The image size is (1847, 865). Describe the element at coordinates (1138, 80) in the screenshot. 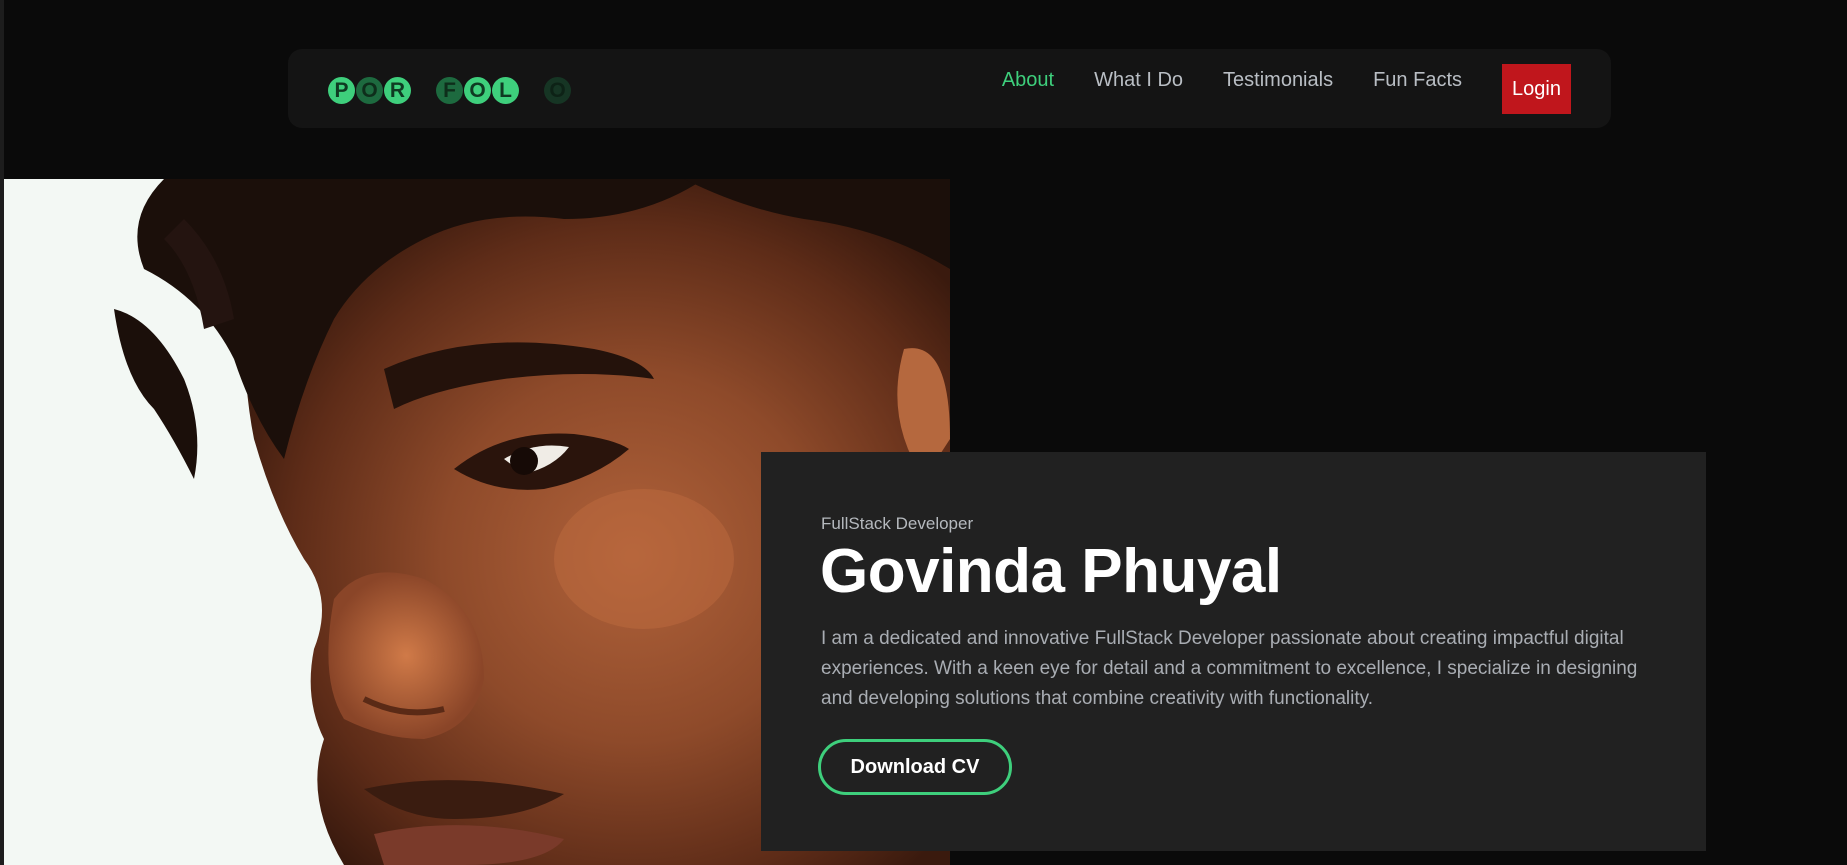

I see `nav-link-what-i-do: What I Do` at that location.